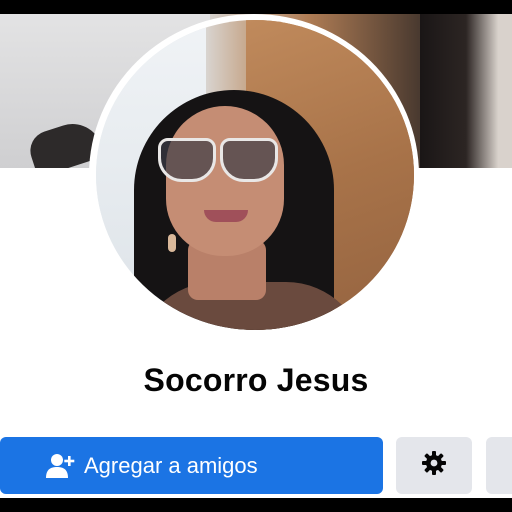  What do you see at coordinates (187, 160) in the screenshot?
I see `avatar-sunglasses-left` at bounding box center [187, 160].